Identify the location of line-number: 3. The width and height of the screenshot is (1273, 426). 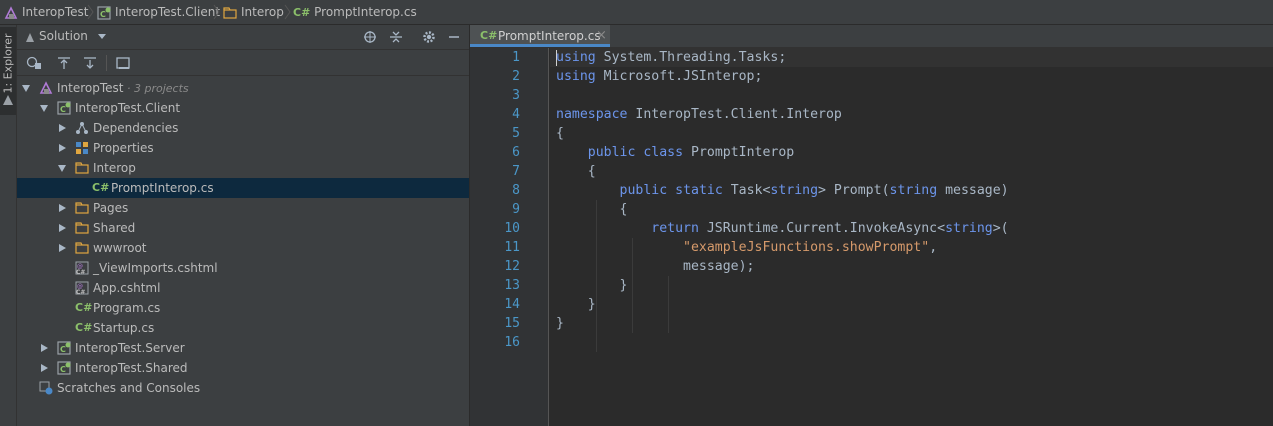
(516, 95).